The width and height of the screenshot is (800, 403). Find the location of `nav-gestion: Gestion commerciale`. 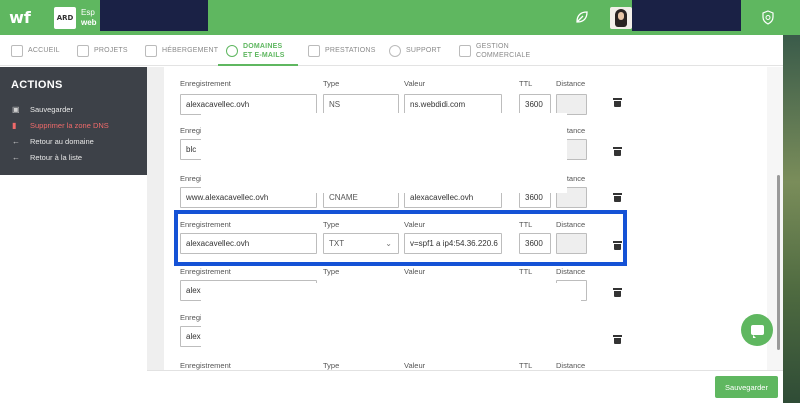

nav-gestion: Gestion commerciale is located at coordinates (494, 50).